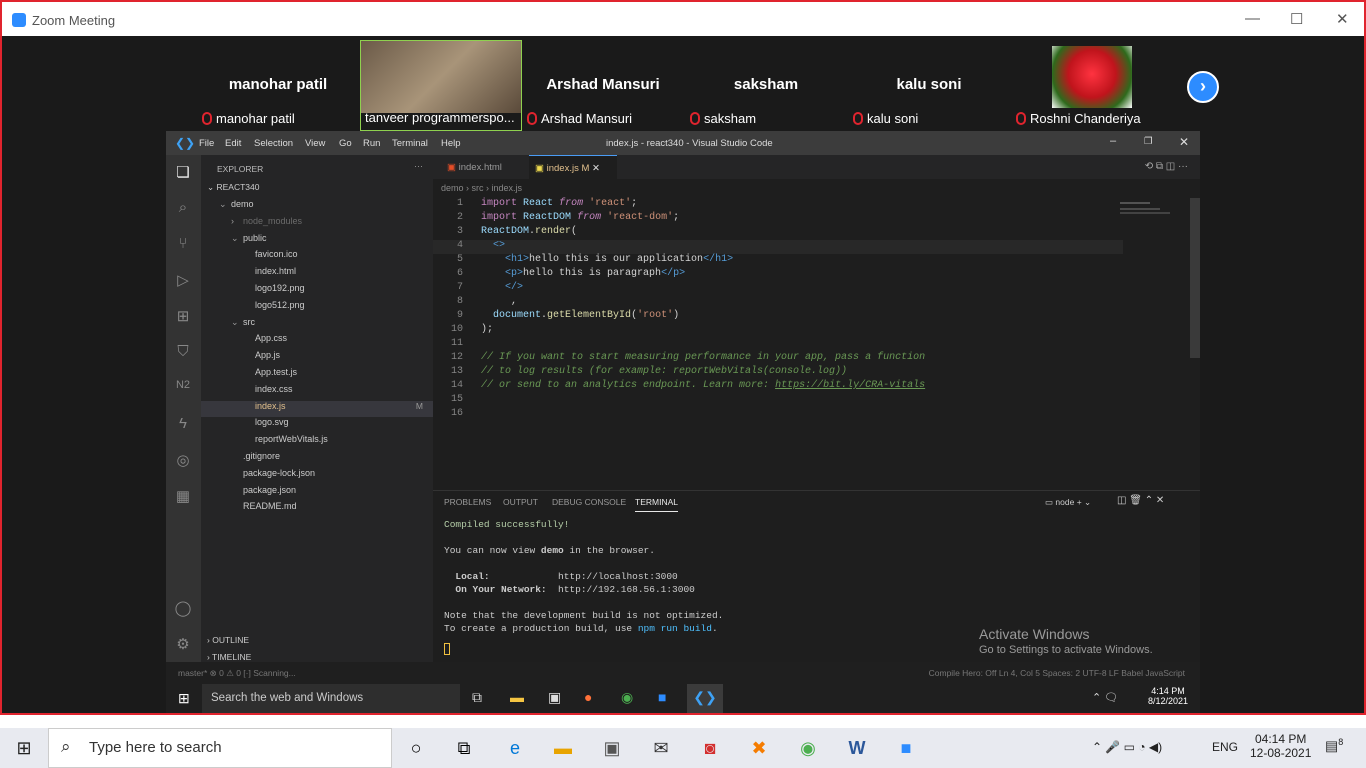 This screenshot has width=1366, height=768. What do you see at coordinates (183, 424) in the screenshot?
I see `lightning-icon: ϟ` at bounding box center [183, 424].